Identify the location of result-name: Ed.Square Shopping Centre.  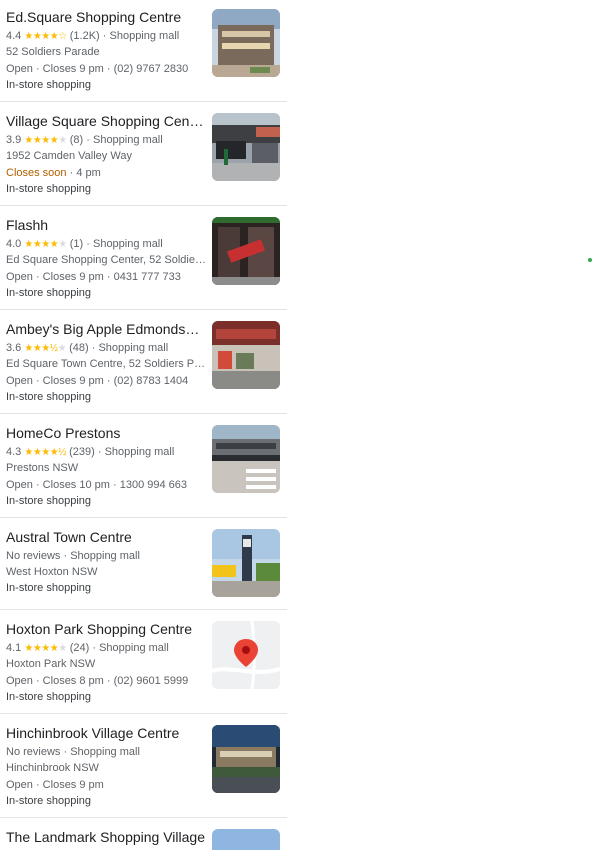
(106, 17).